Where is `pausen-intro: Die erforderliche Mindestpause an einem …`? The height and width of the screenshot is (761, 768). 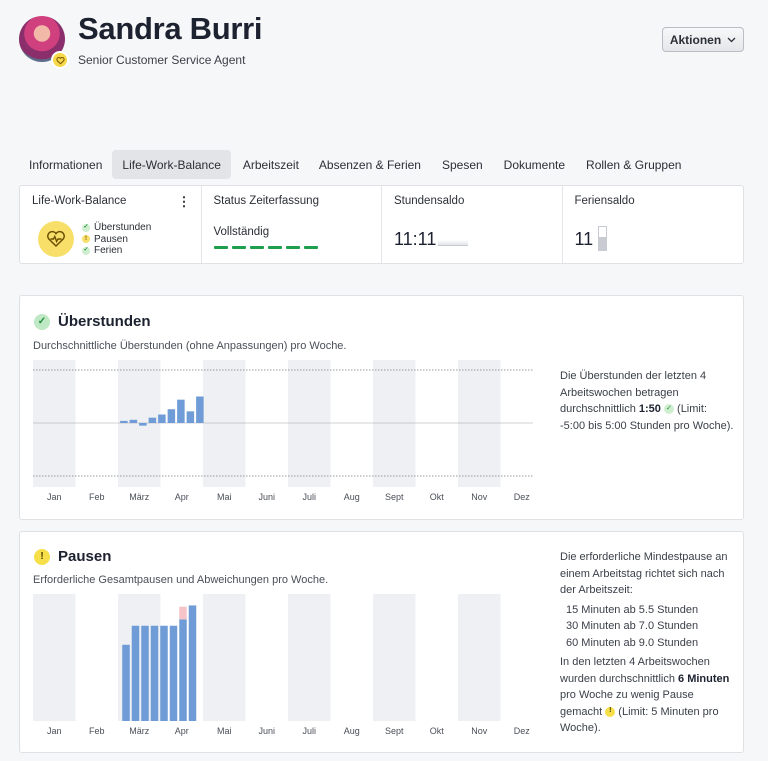 pausen-intro: Die erforderliche Mindestpause an einem … is located at coordinates (644, 573).